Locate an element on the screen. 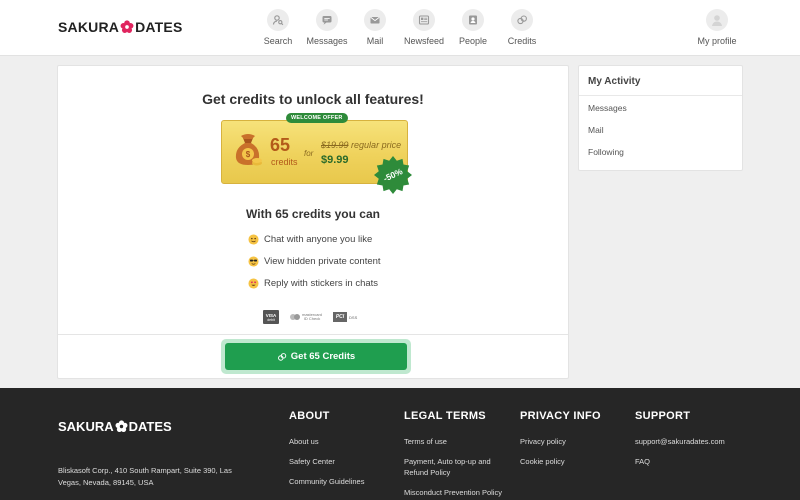 The image size is (800, 500). site-logo: SAKURA DATES is located at coordinates (120, 27).